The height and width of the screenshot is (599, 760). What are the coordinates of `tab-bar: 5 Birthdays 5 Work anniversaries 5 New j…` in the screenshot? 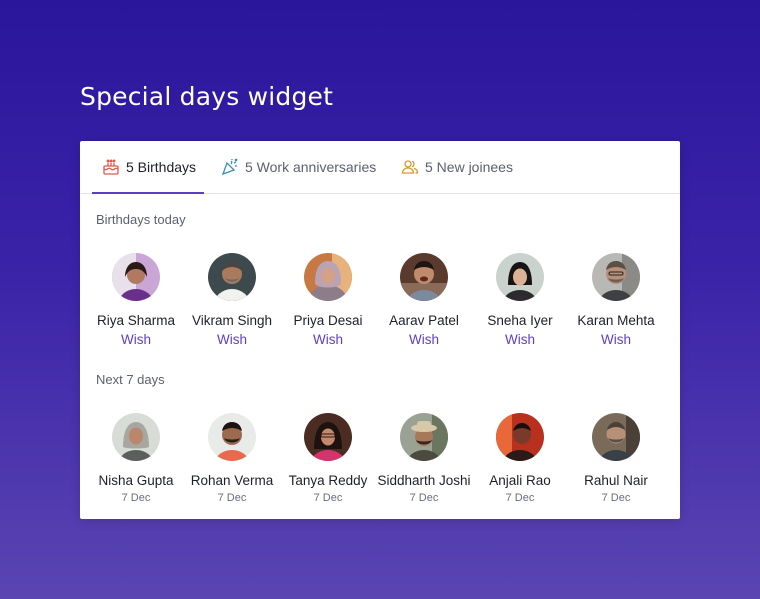 It's located at (380, 167).